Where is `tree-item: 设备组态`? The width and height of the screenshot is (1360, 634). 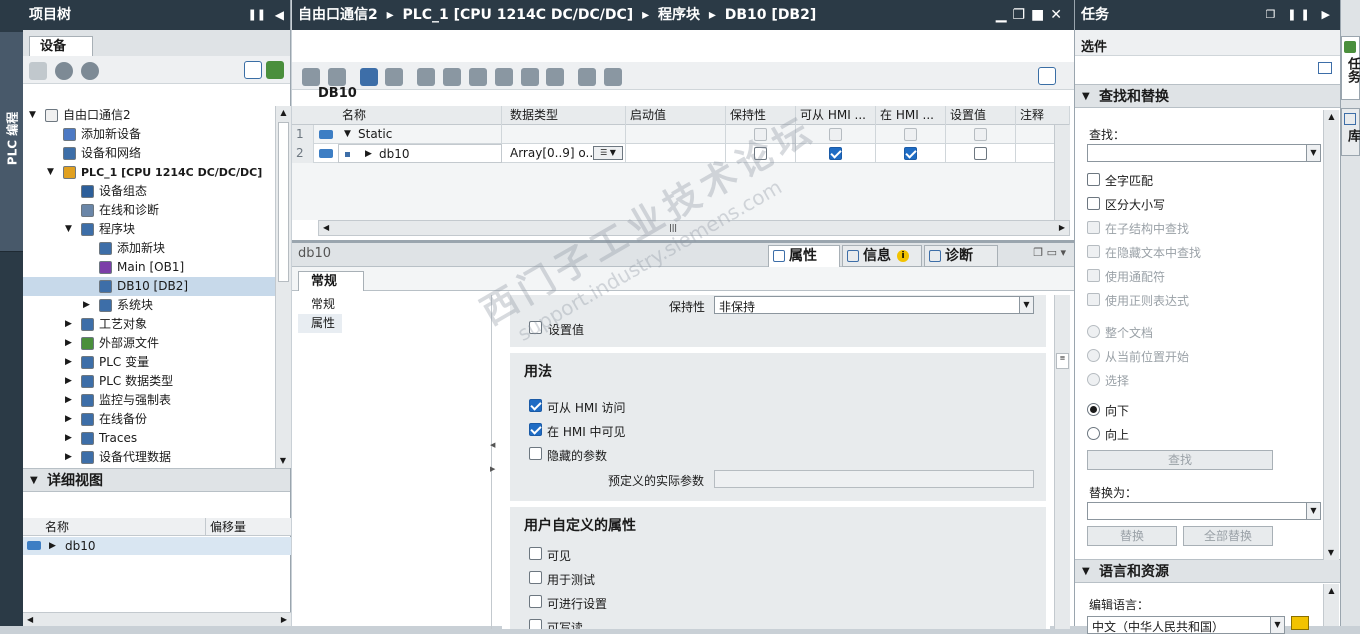 tree-item: 设备组态 is located at coordinates (149, 191).